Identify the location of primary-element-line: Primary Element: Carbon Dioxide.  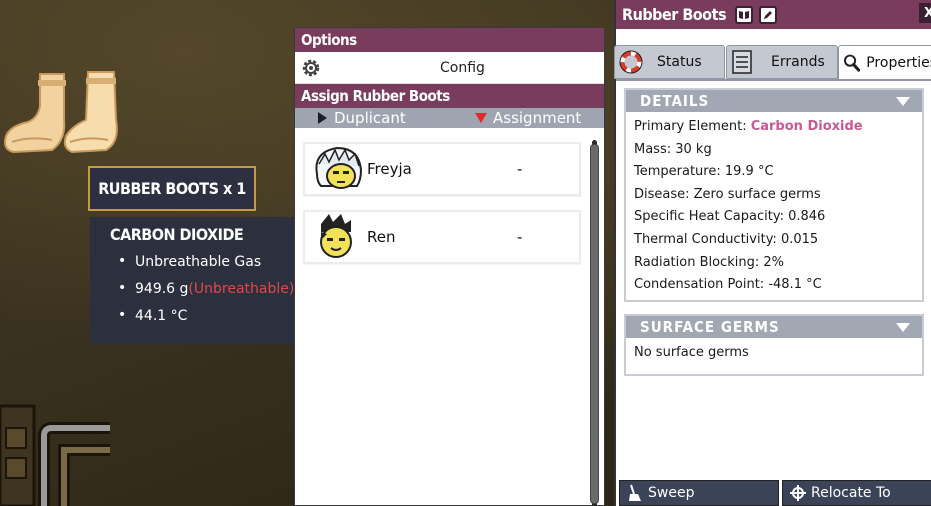
(748, 126).